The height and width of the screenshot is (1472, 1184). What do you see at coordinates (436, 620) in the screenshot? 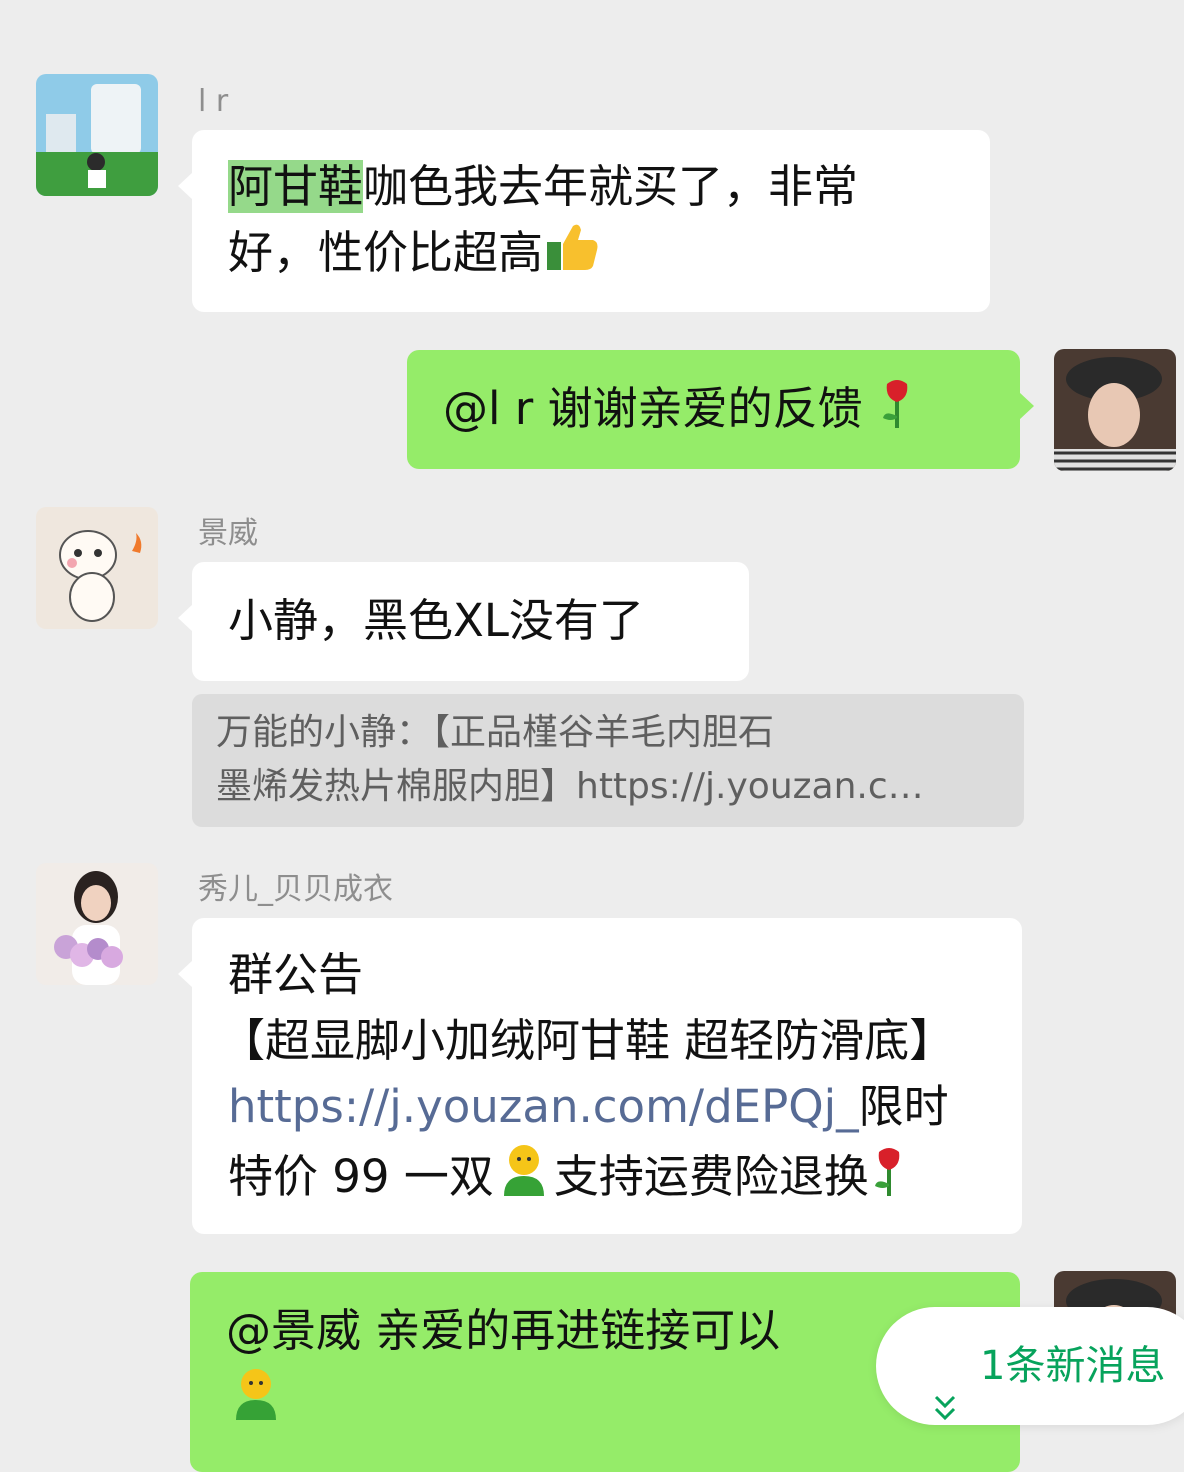
I see `message-text: 小静，黑色XL没有了` at bounding box center [436, 620].